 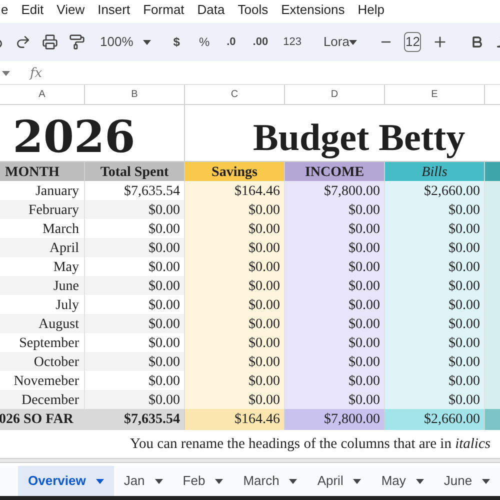 I want to click on column-header: E, so click(x=435, y=94).